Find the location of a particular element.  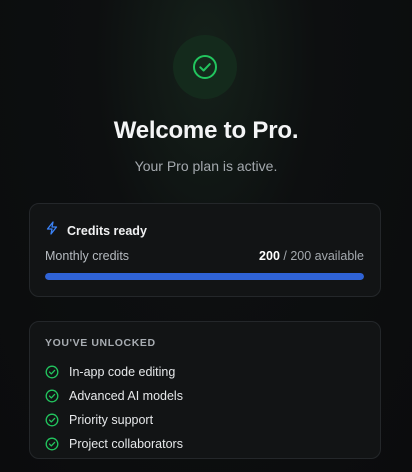

credits-heading: Credits ready is located at coordinates (107, 230).